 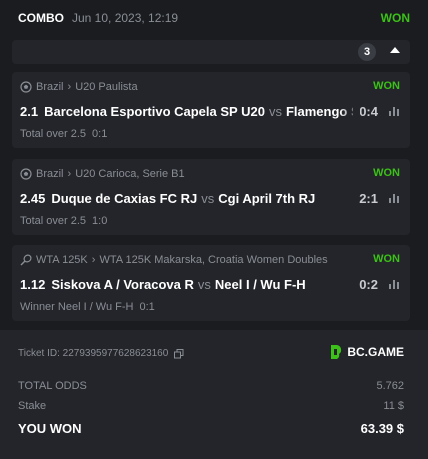 I want to click on match-score: 2:1, so click(x=368, y=198).